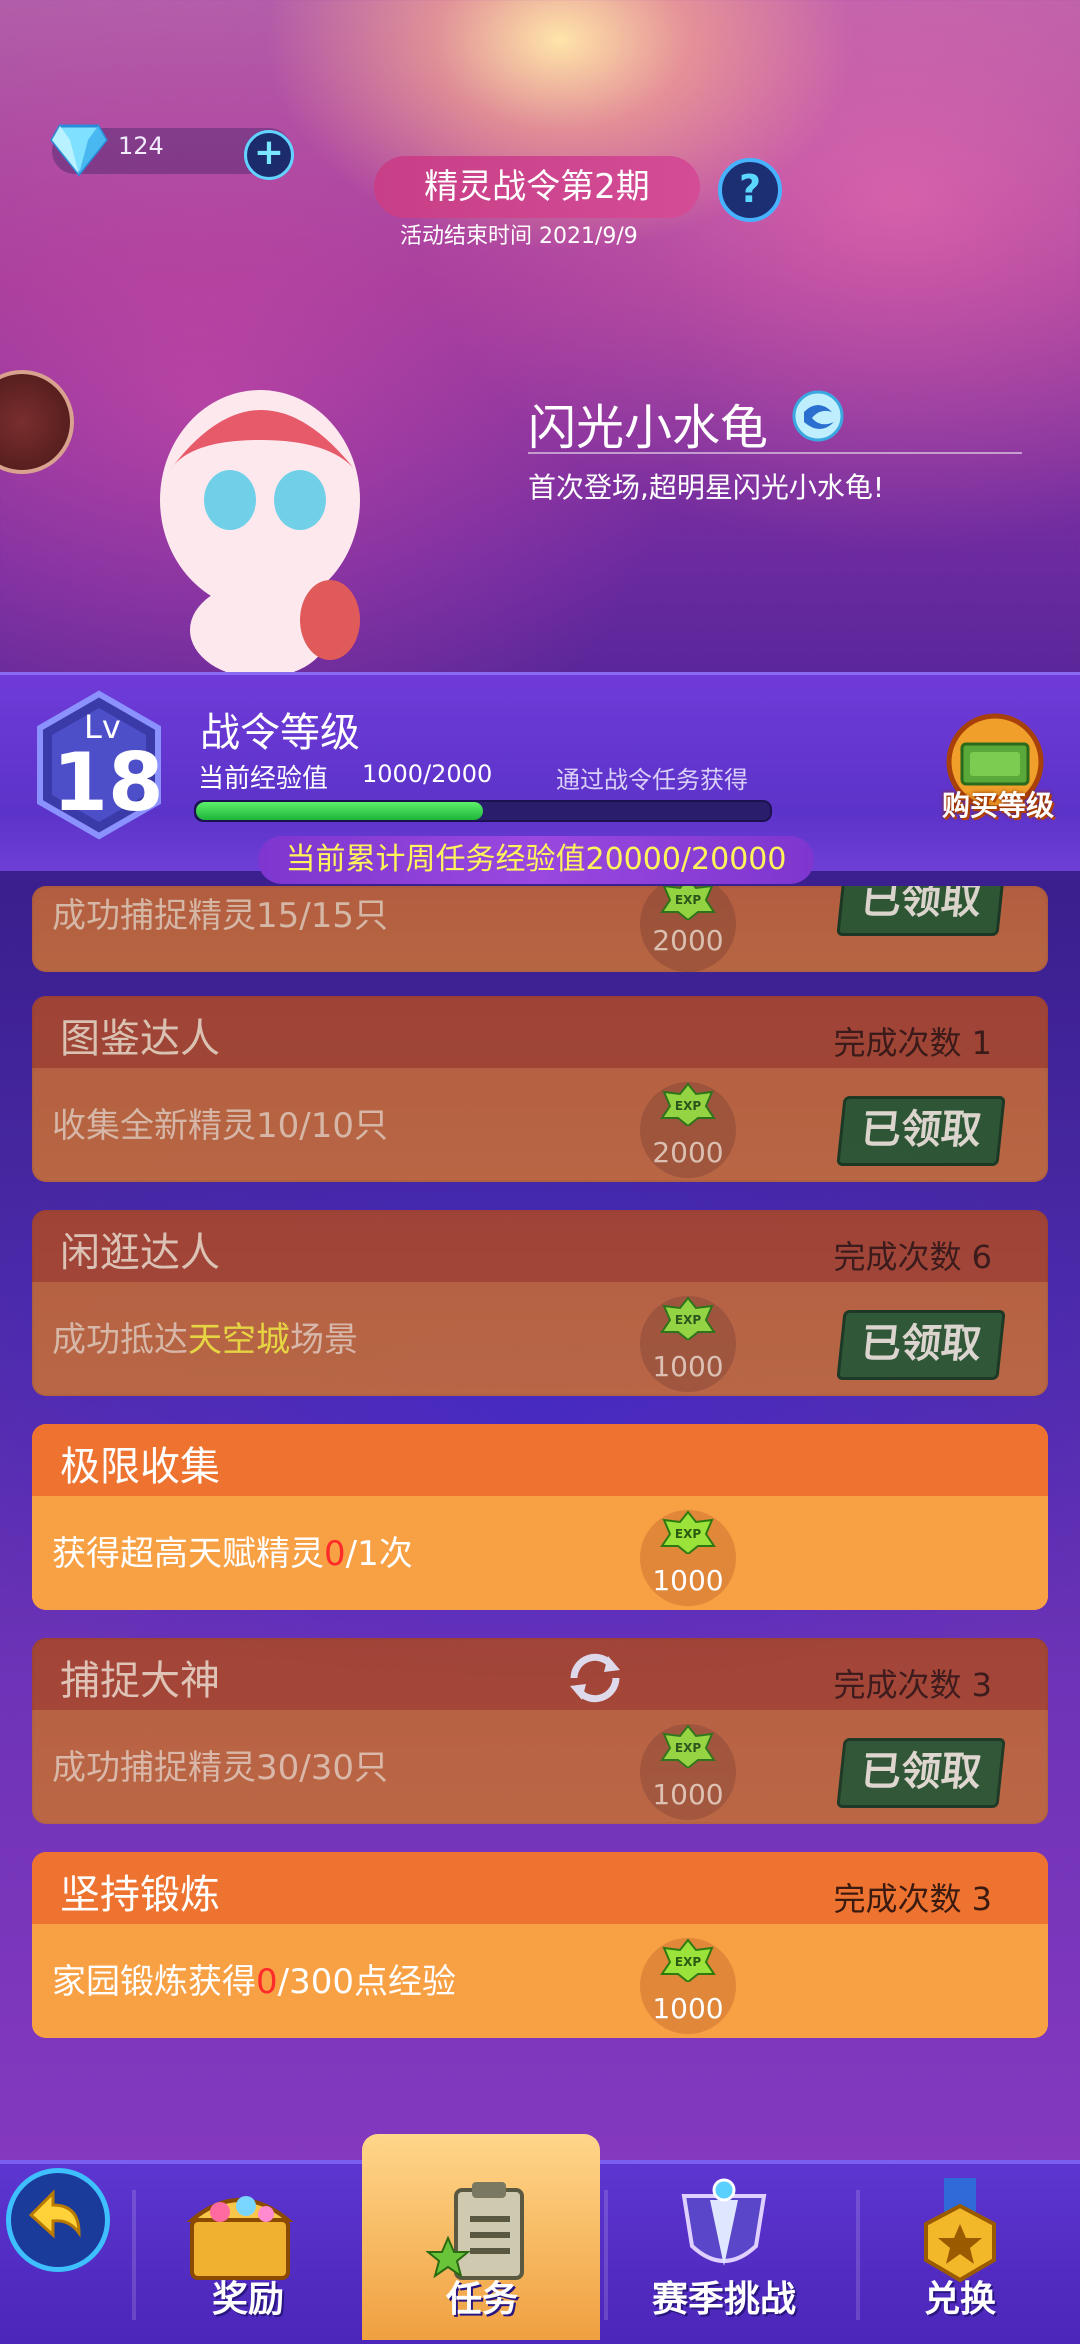  Describe the element at coordinates (519, 236) in the screenshot. I see `event-end-time: 活动结束时间 2021/9/9` at that location.